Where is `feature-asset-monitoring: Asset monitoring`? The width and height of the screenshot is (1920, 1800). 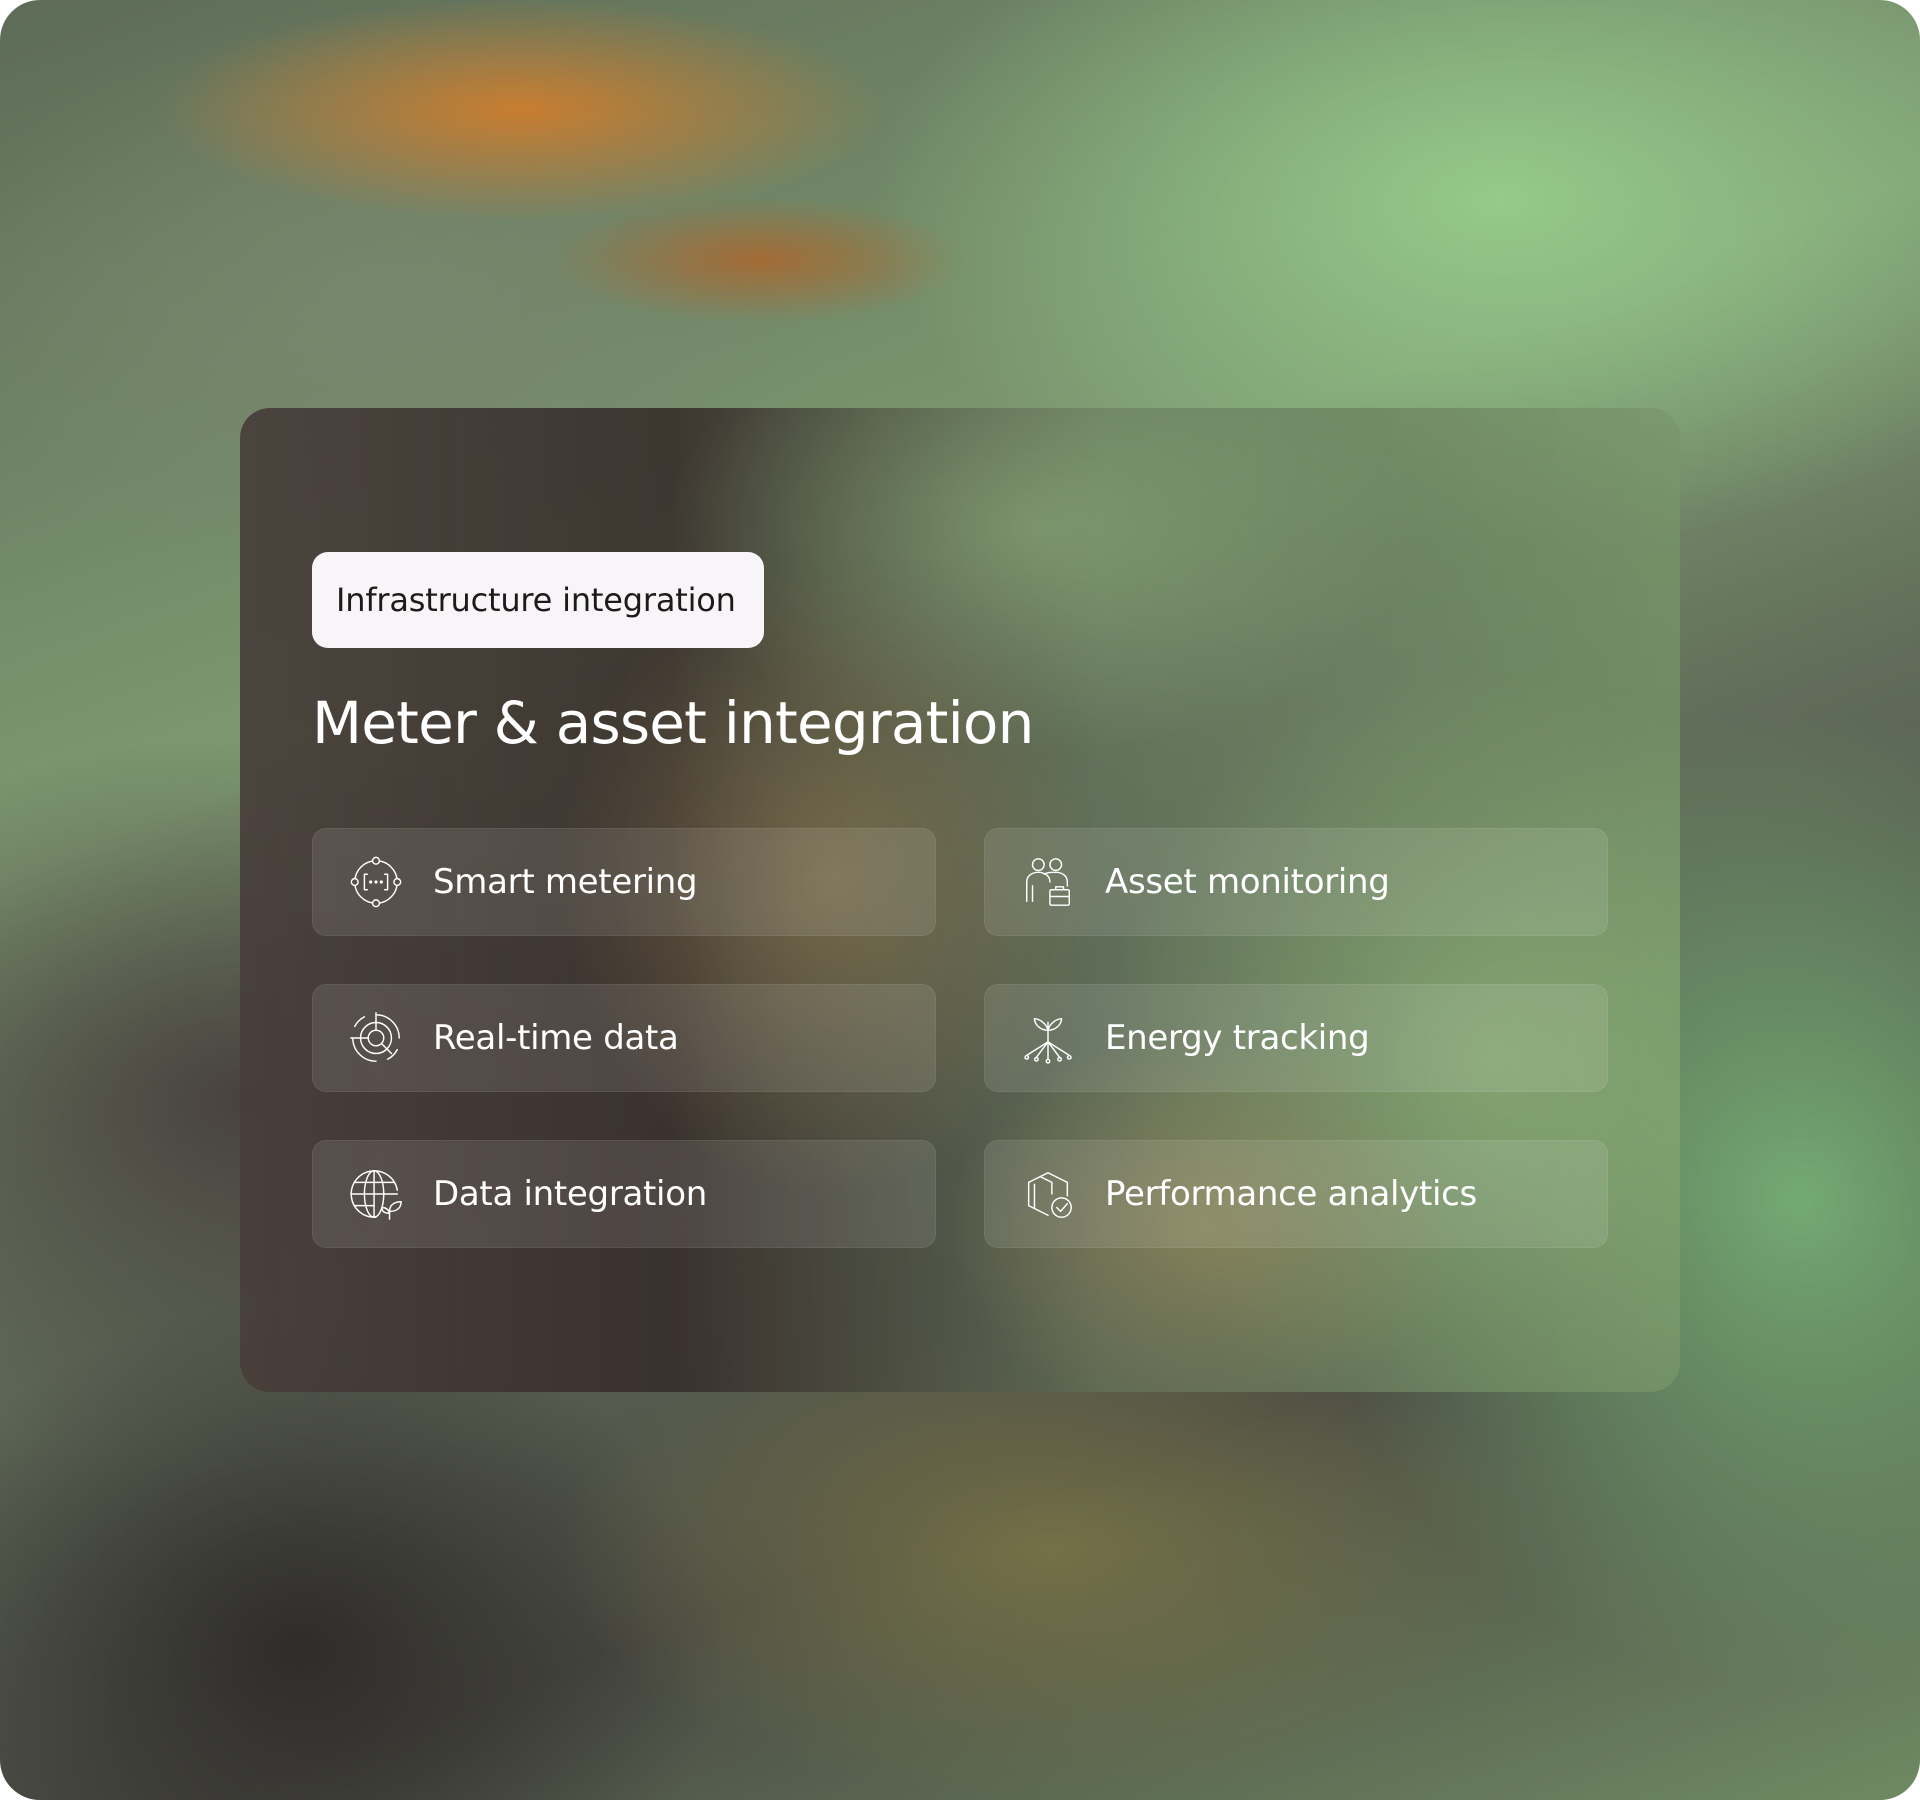 feature-asset-monitoring: Asset monitoring is located at coordinates (1296, 882).